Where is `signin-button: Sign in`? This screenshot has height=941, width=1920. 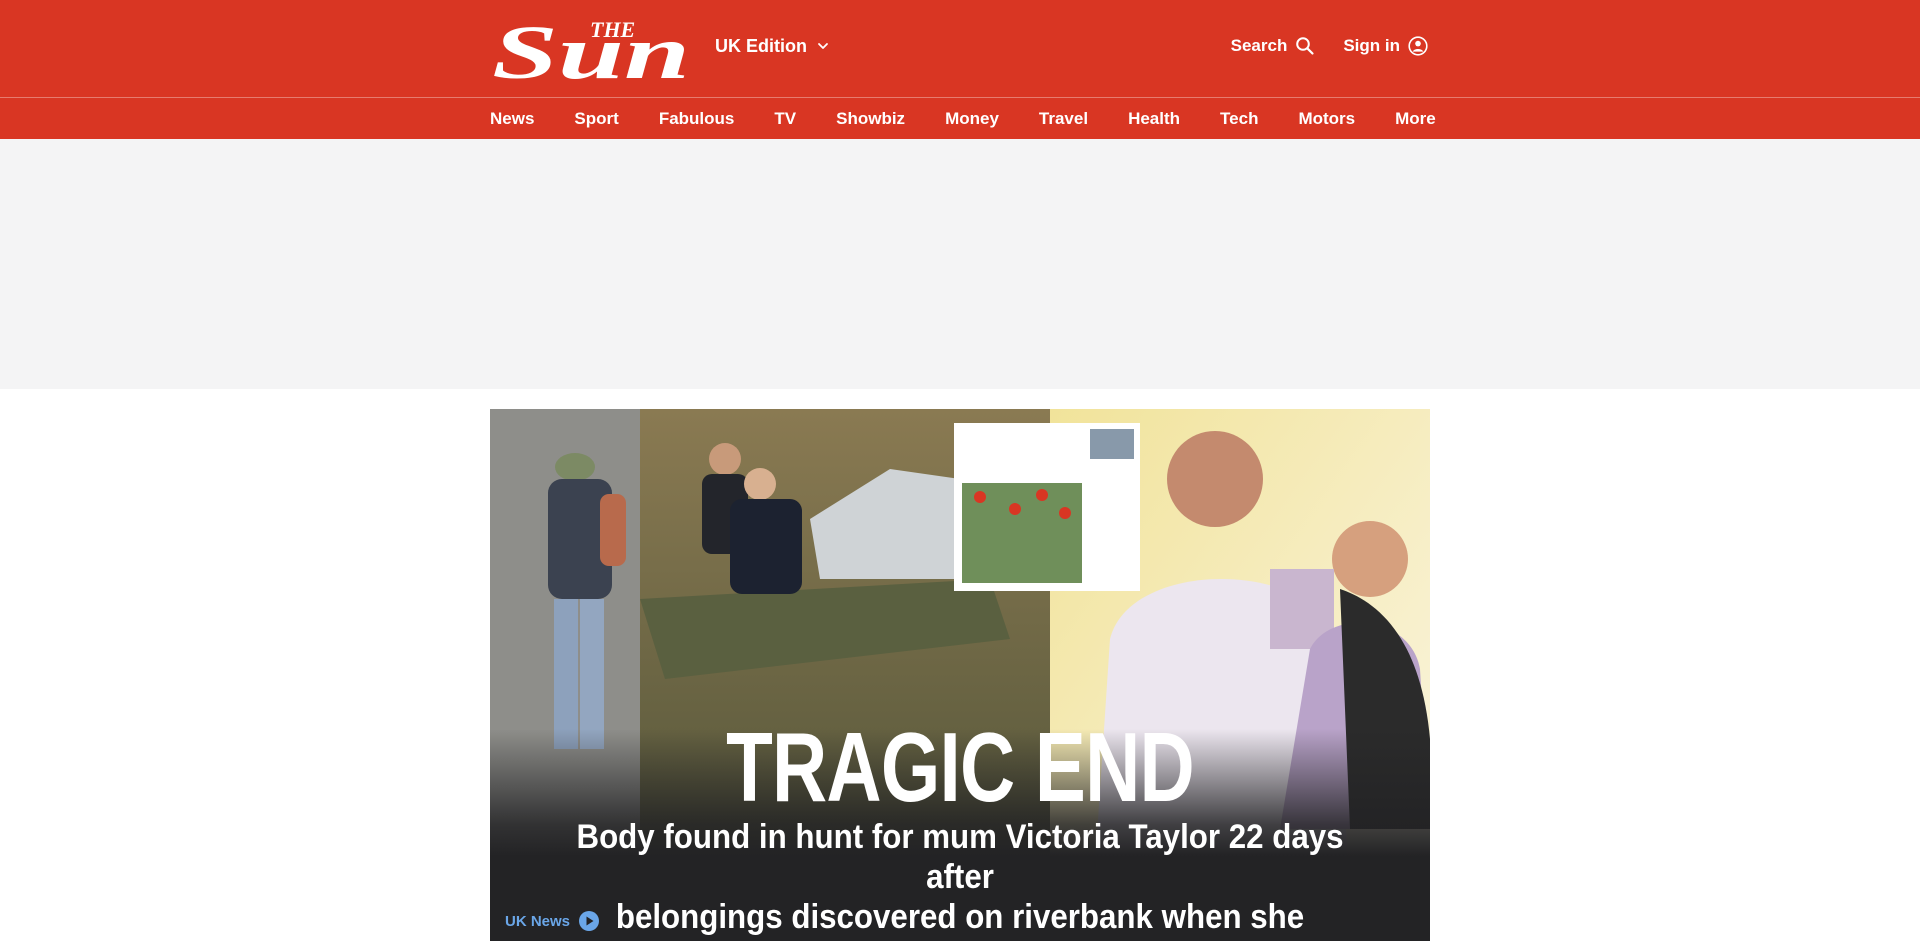 signin-button: Sign in is located at coordinates (1385, 46).